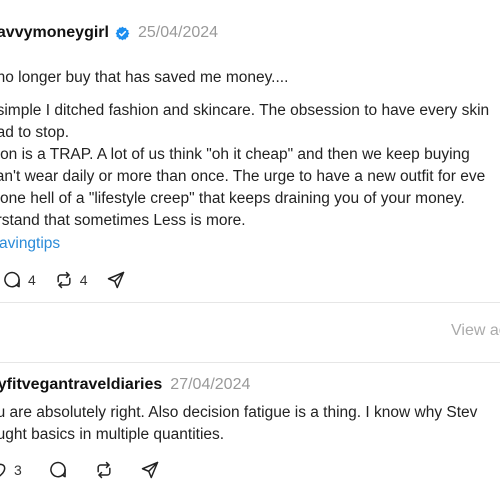  I want to click on post-author-row: savvymoneygirl 25/04/2024, so click(109, 33).